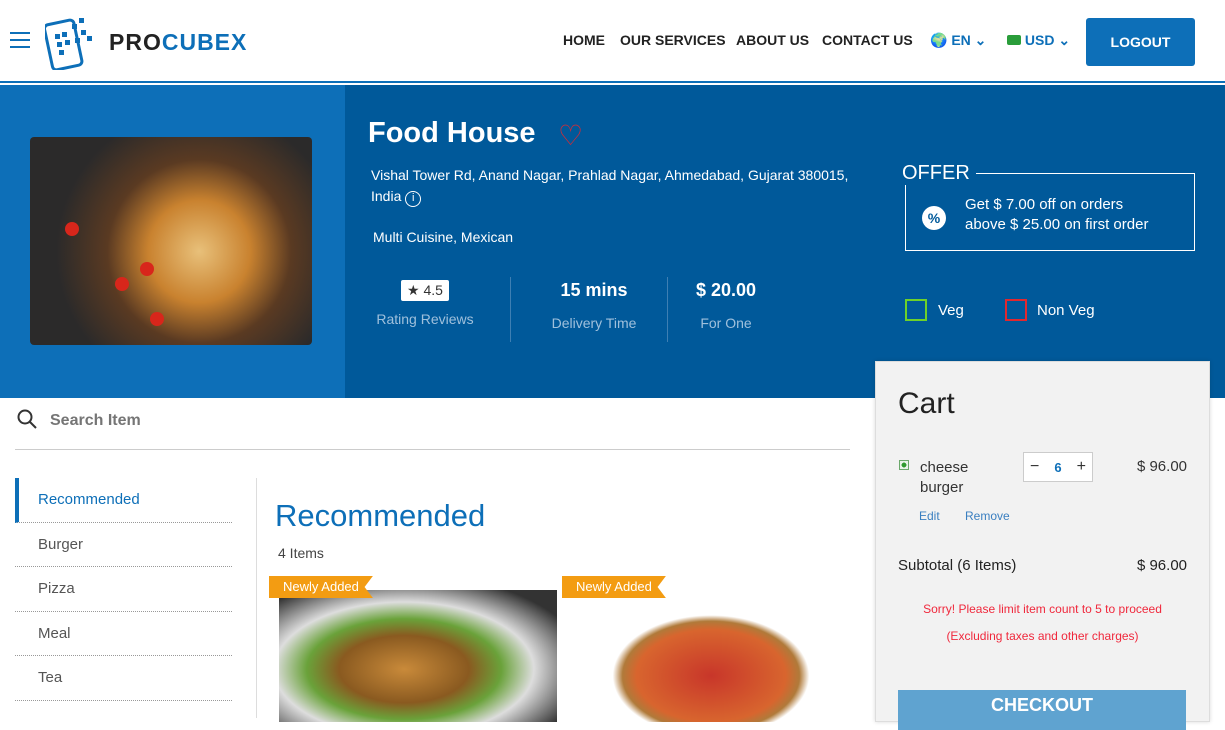  Describe the element at coordinates (400, 421) in the screenshot. I see `search-input` at that location.